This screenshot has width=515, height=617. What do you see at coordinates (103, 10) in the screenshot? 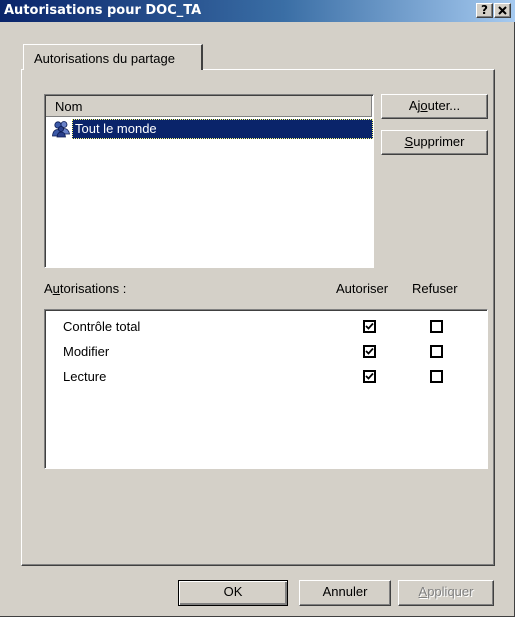
I see `window-title: Autorisations pour DOC_TA` at bounding box center [103, 10].